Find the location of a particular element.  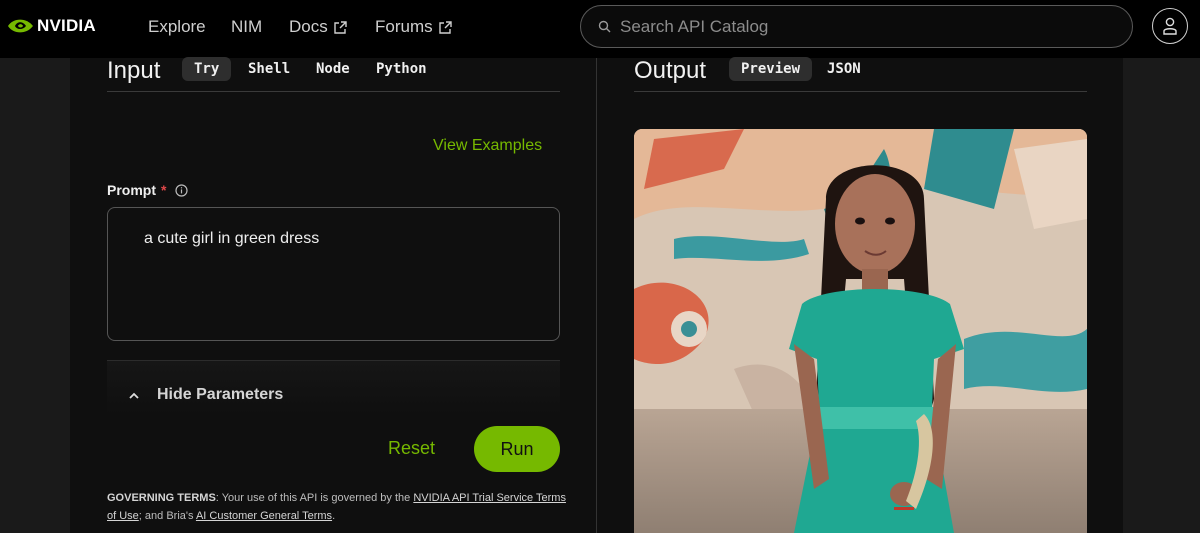

tab-try: Try is located at coordinates (207, 69).